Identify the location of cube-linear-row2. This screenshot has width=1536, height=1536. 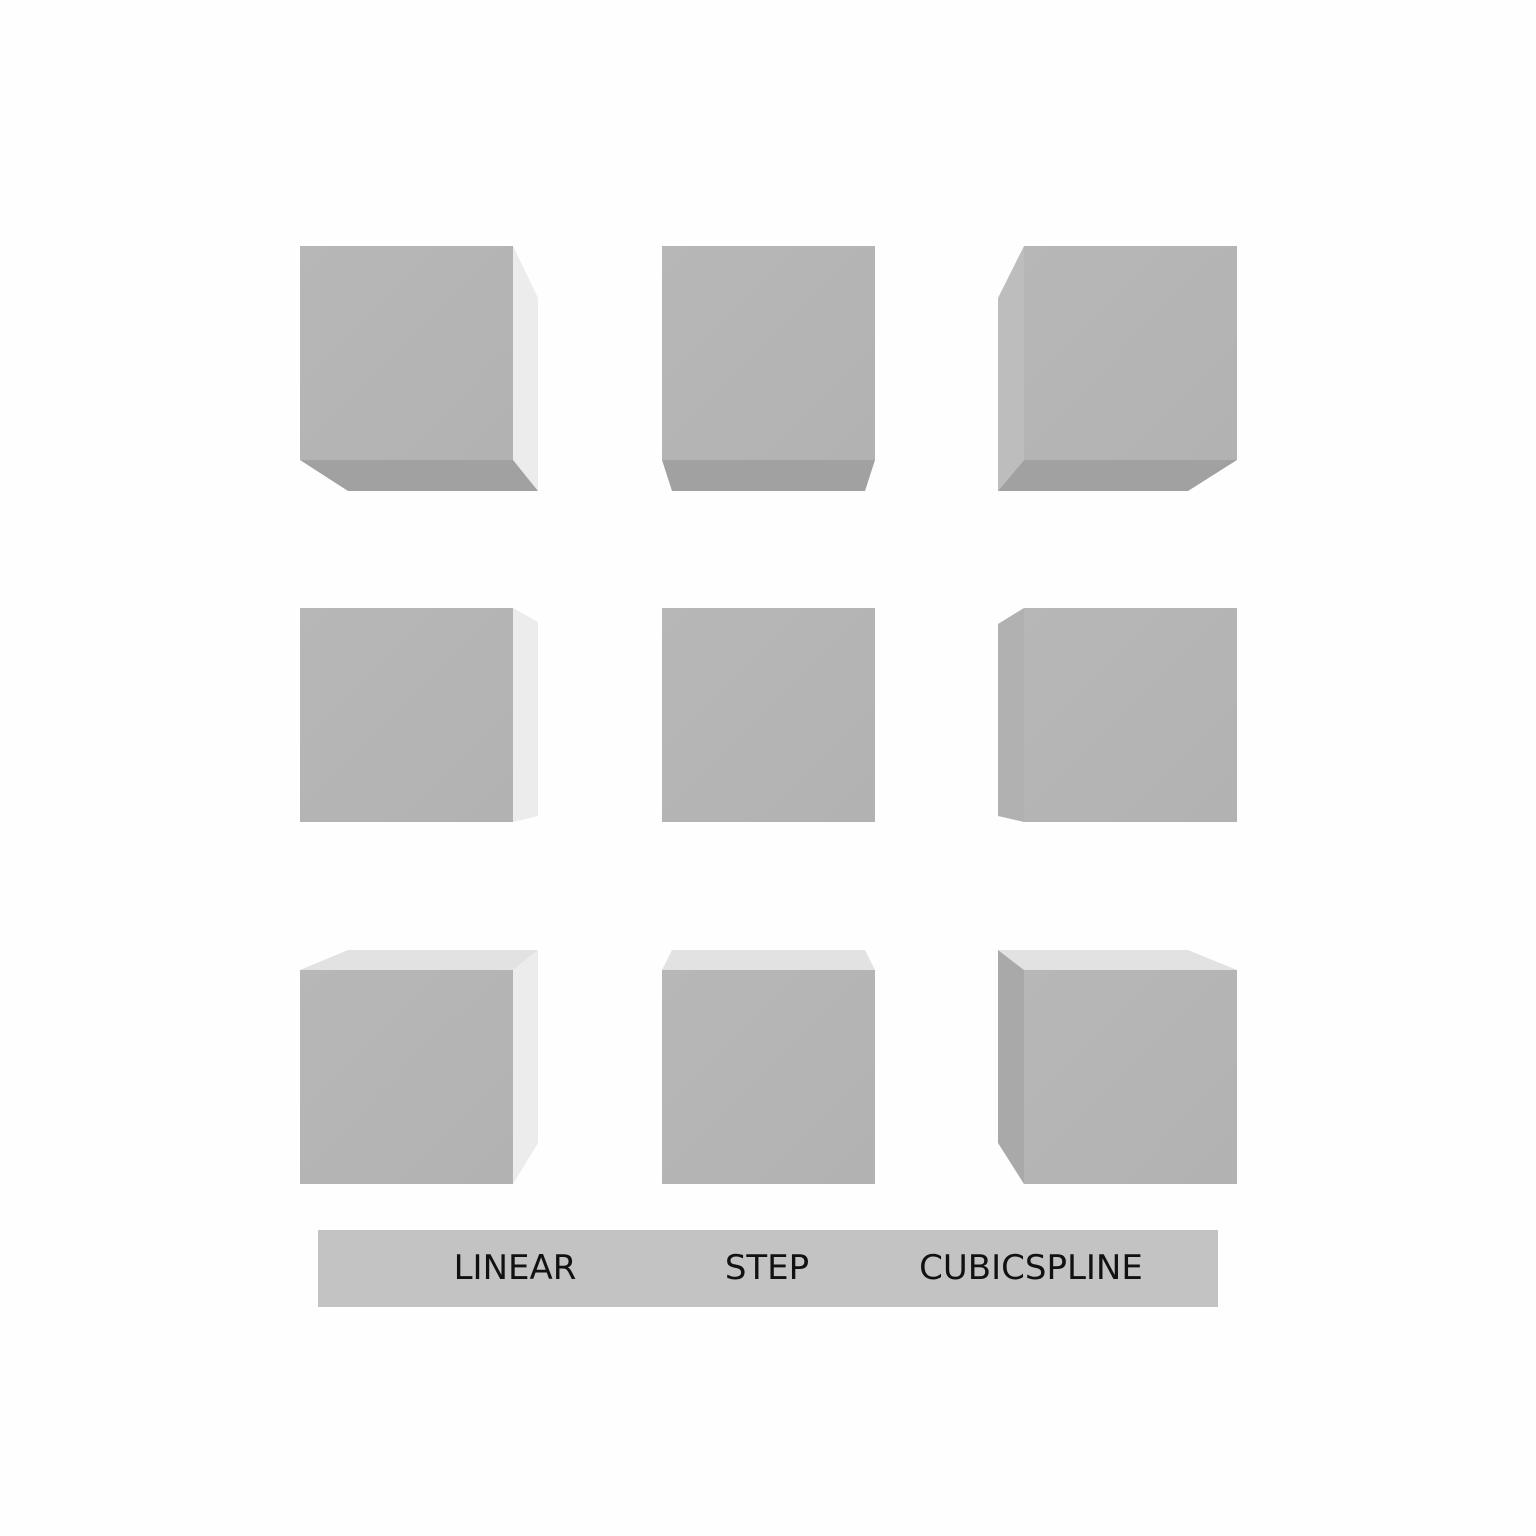
(419, 715).